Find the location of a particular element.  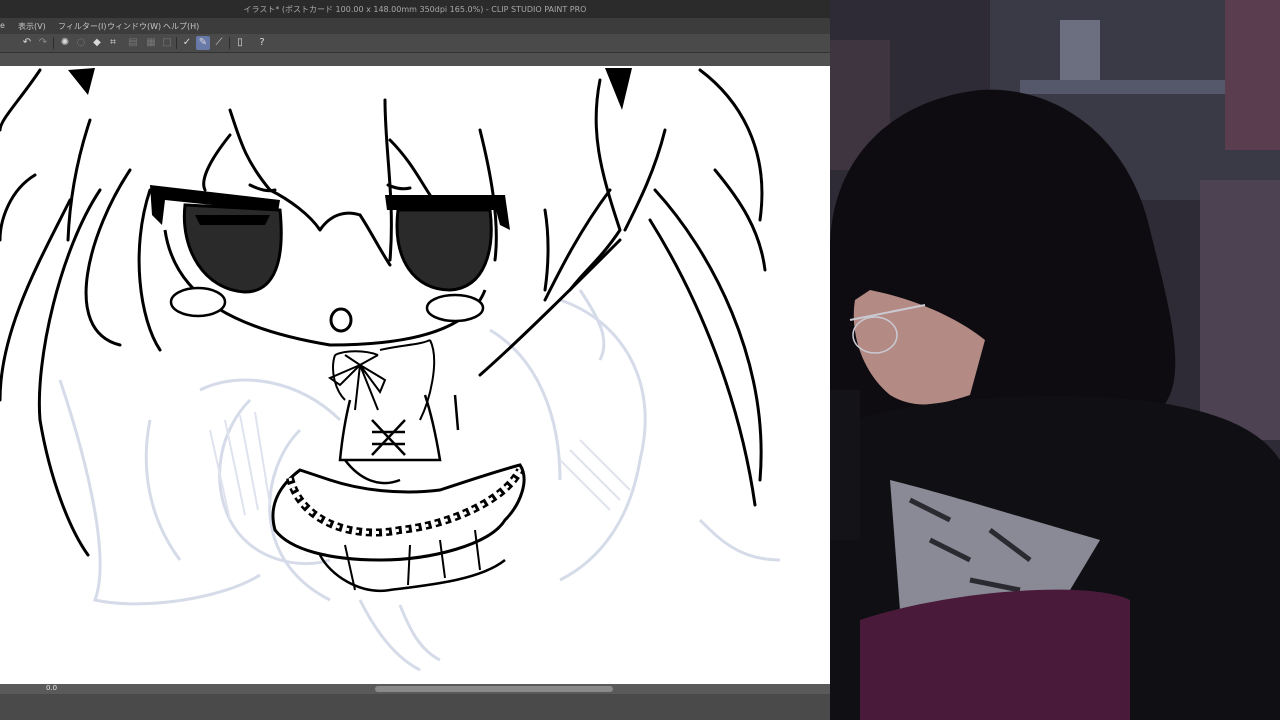

right-blush is located at coordinates (455, 308).